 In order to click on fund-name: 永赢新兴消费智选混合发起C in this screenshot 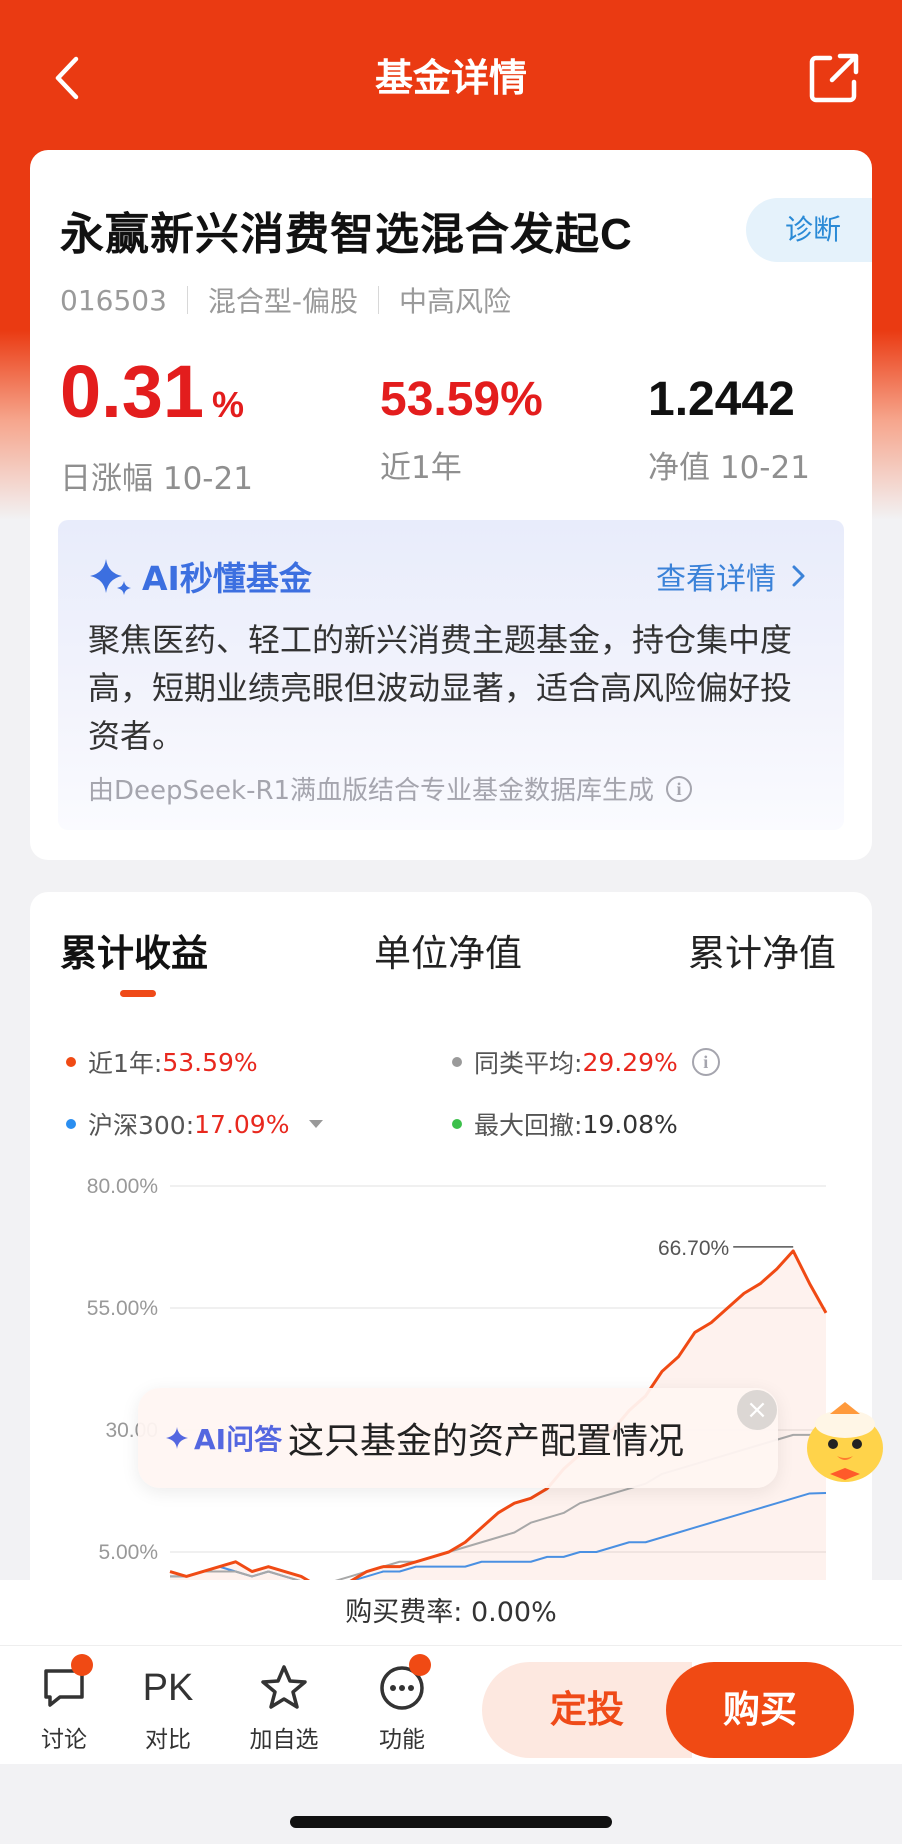, I will do `click(346, 234)`.